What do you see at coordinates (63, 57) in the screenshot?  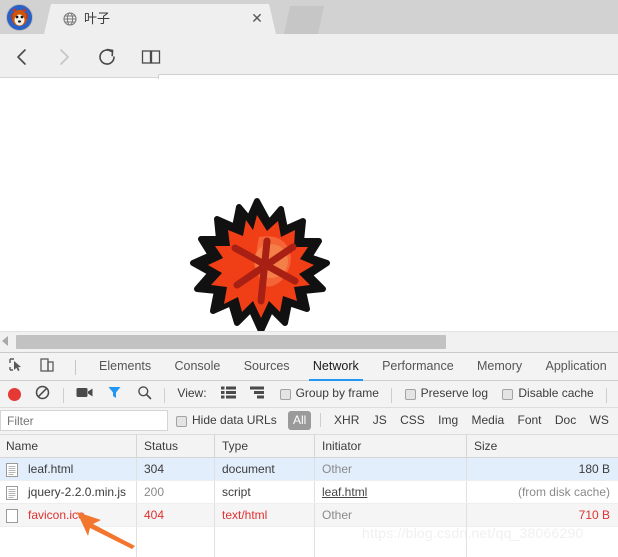 I see `forward-arrow-icon` at bounding box center [63, 57].